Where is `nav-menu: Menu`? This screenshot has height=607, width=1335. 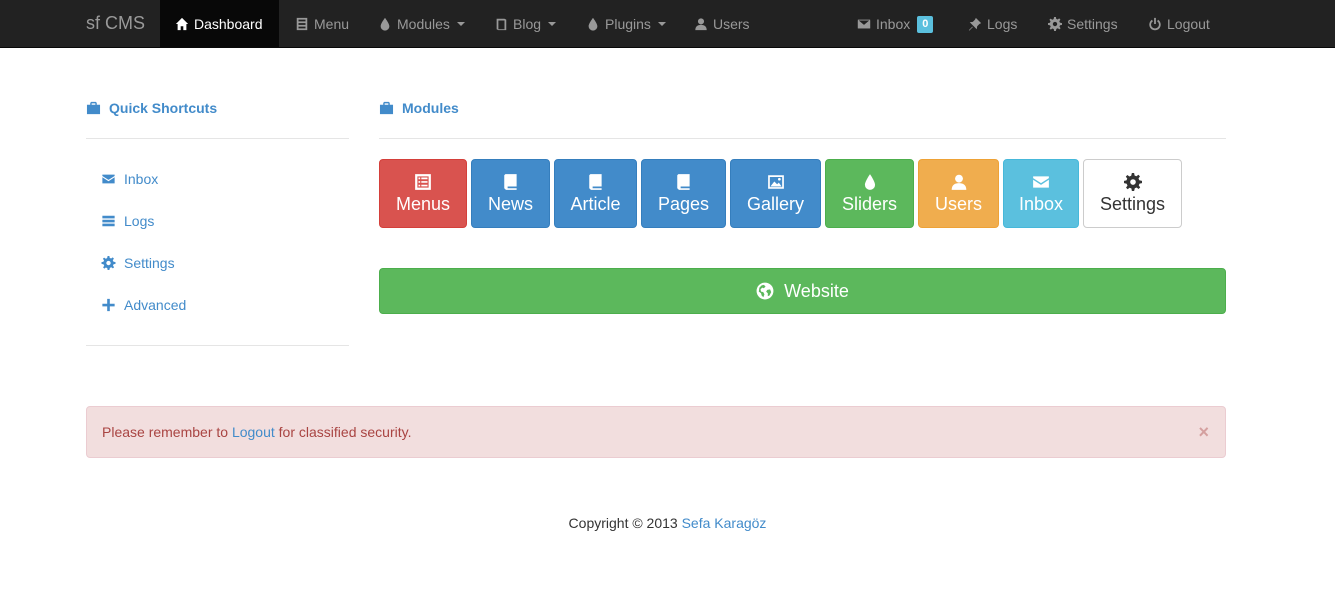
nav-menu: Menu is located at coordinates (322, 24).